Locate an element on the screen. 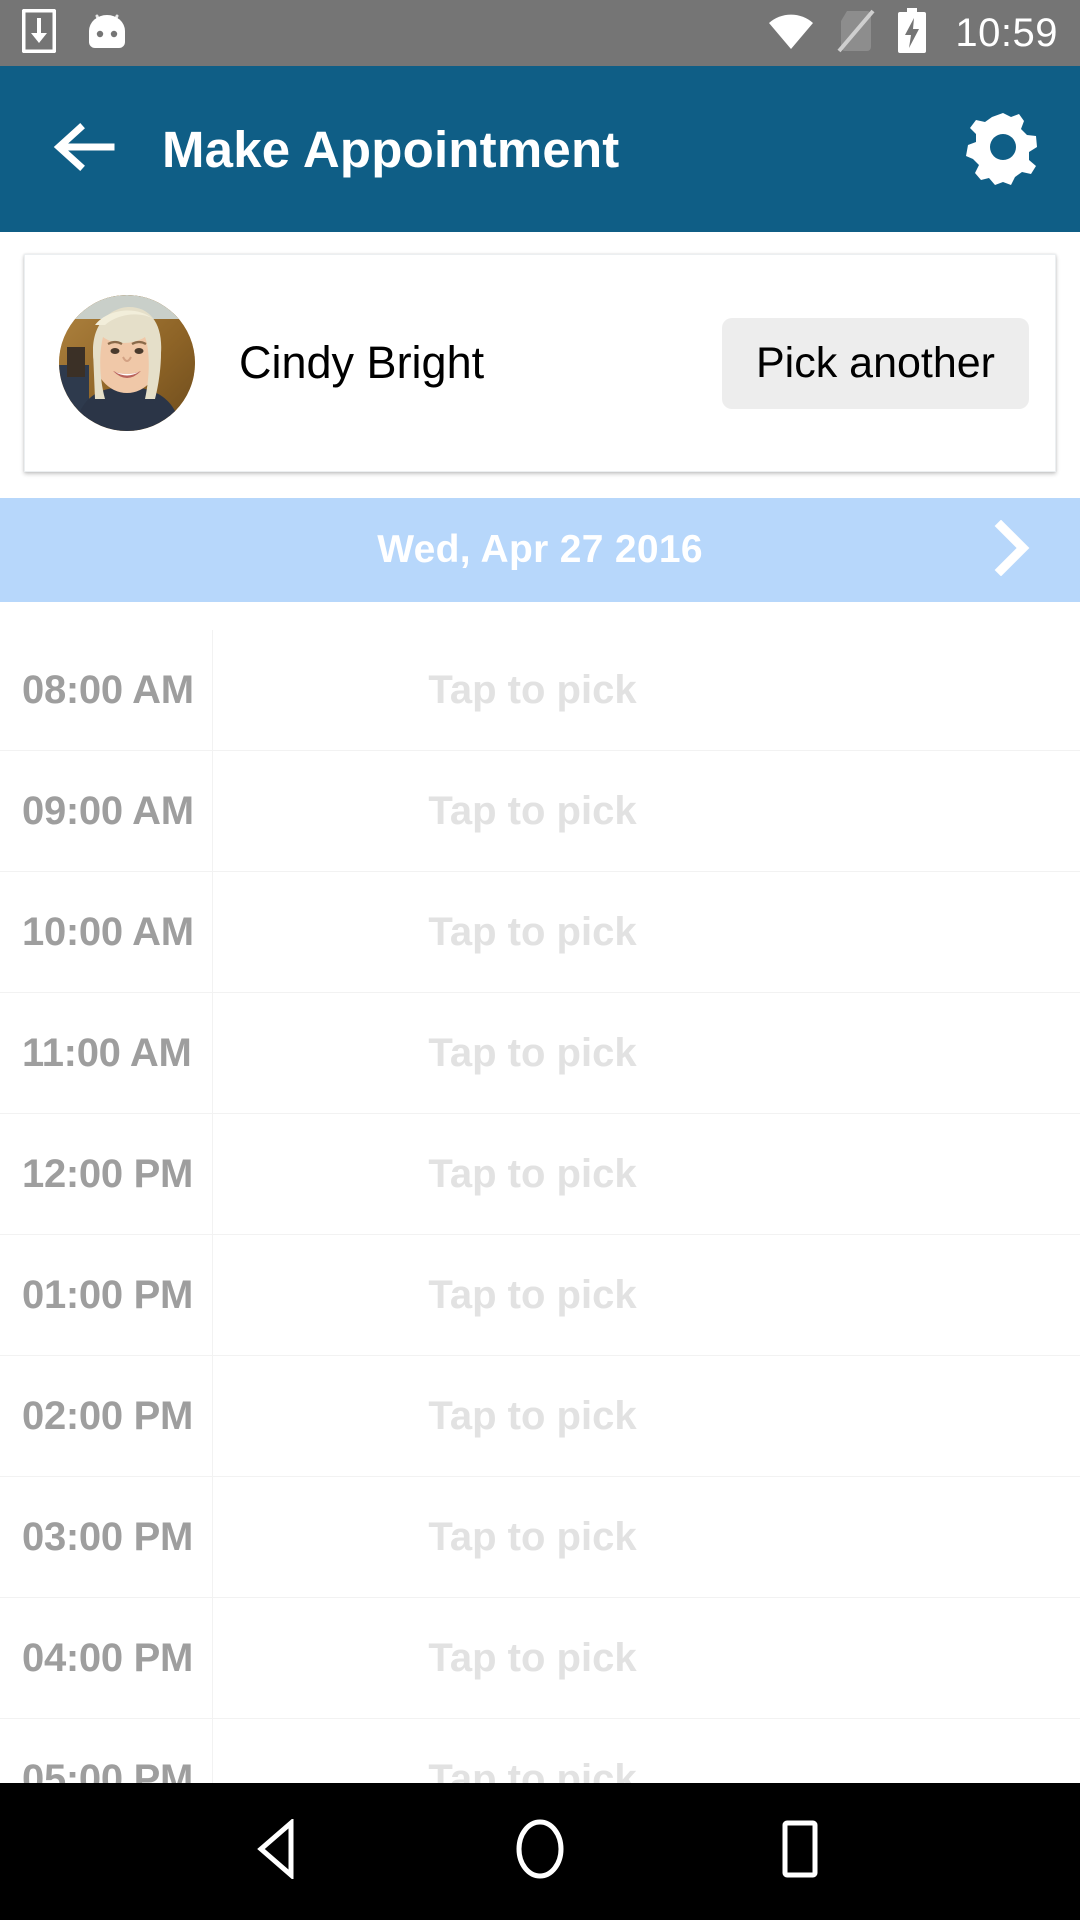 The height and width of the screenshot is (1920, 1080). person-name: Cindy Bright is located at coordinates (362, 362).